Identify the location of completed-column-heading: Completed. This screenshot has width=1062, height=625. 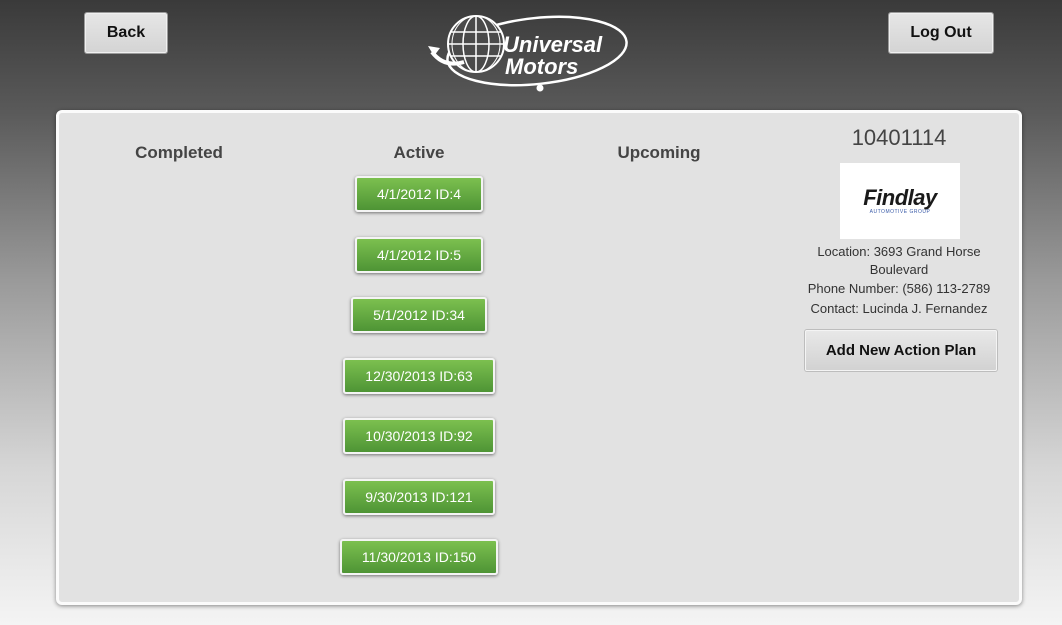
(179, 152).